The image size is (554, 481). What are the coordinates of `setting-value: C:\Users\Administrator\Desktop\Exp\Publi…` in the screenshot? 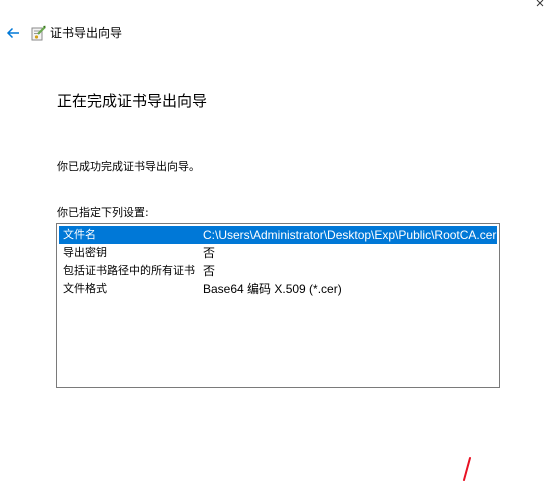 It's located at (350, 235).